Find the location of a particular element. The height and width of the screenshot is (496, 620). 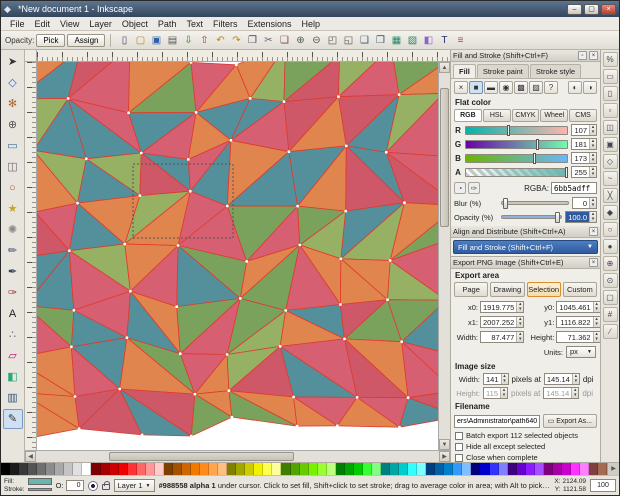

node-tool: ◇ is located at coordinates (13, 83).